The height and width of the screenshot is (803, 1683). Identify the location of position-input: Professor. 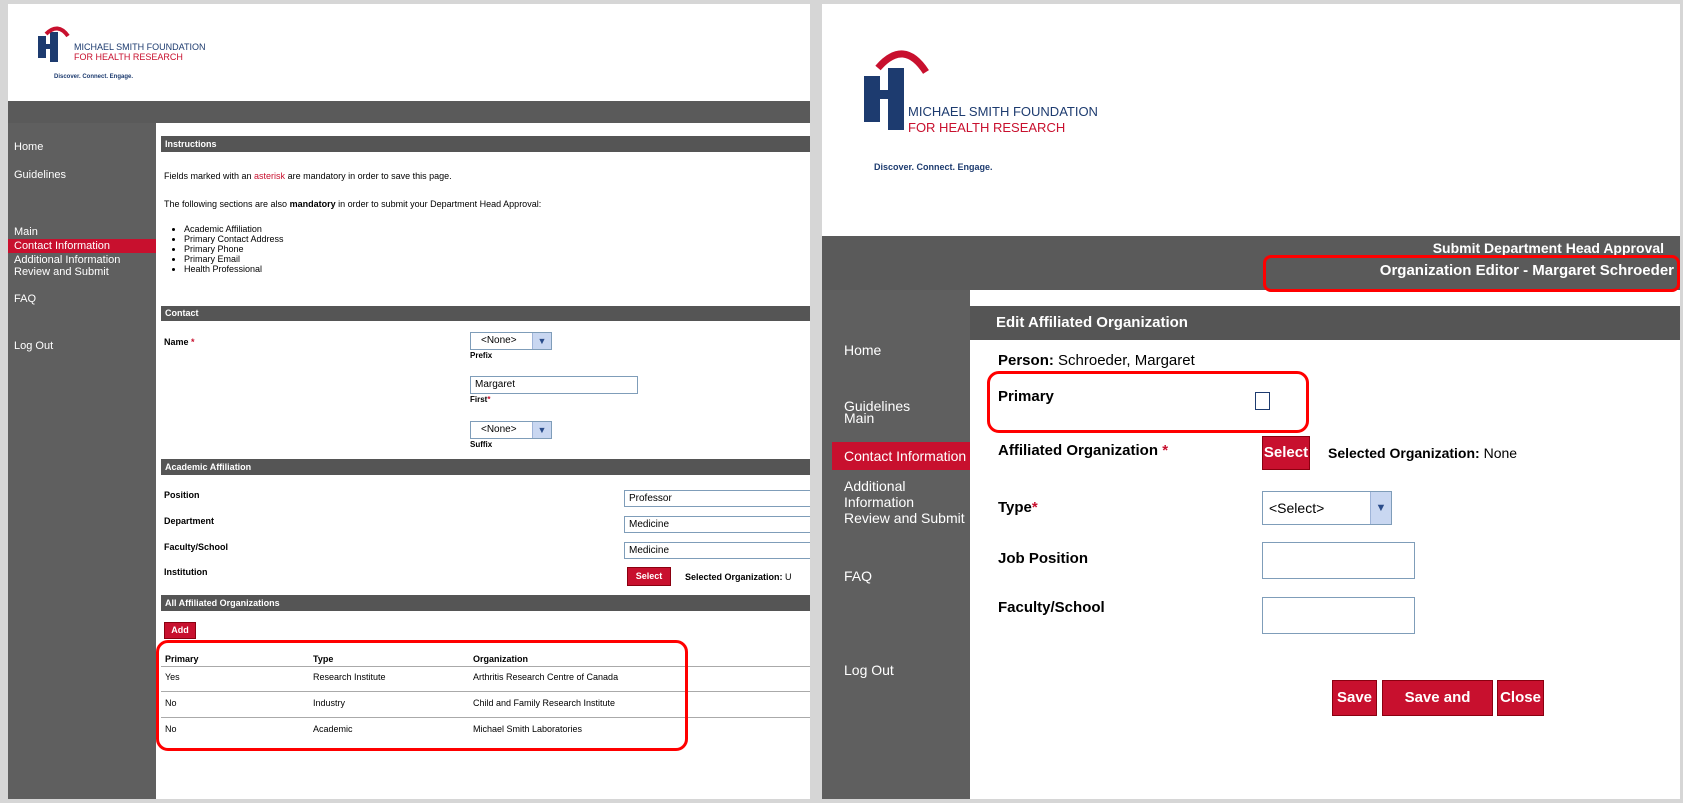
(717, 498).